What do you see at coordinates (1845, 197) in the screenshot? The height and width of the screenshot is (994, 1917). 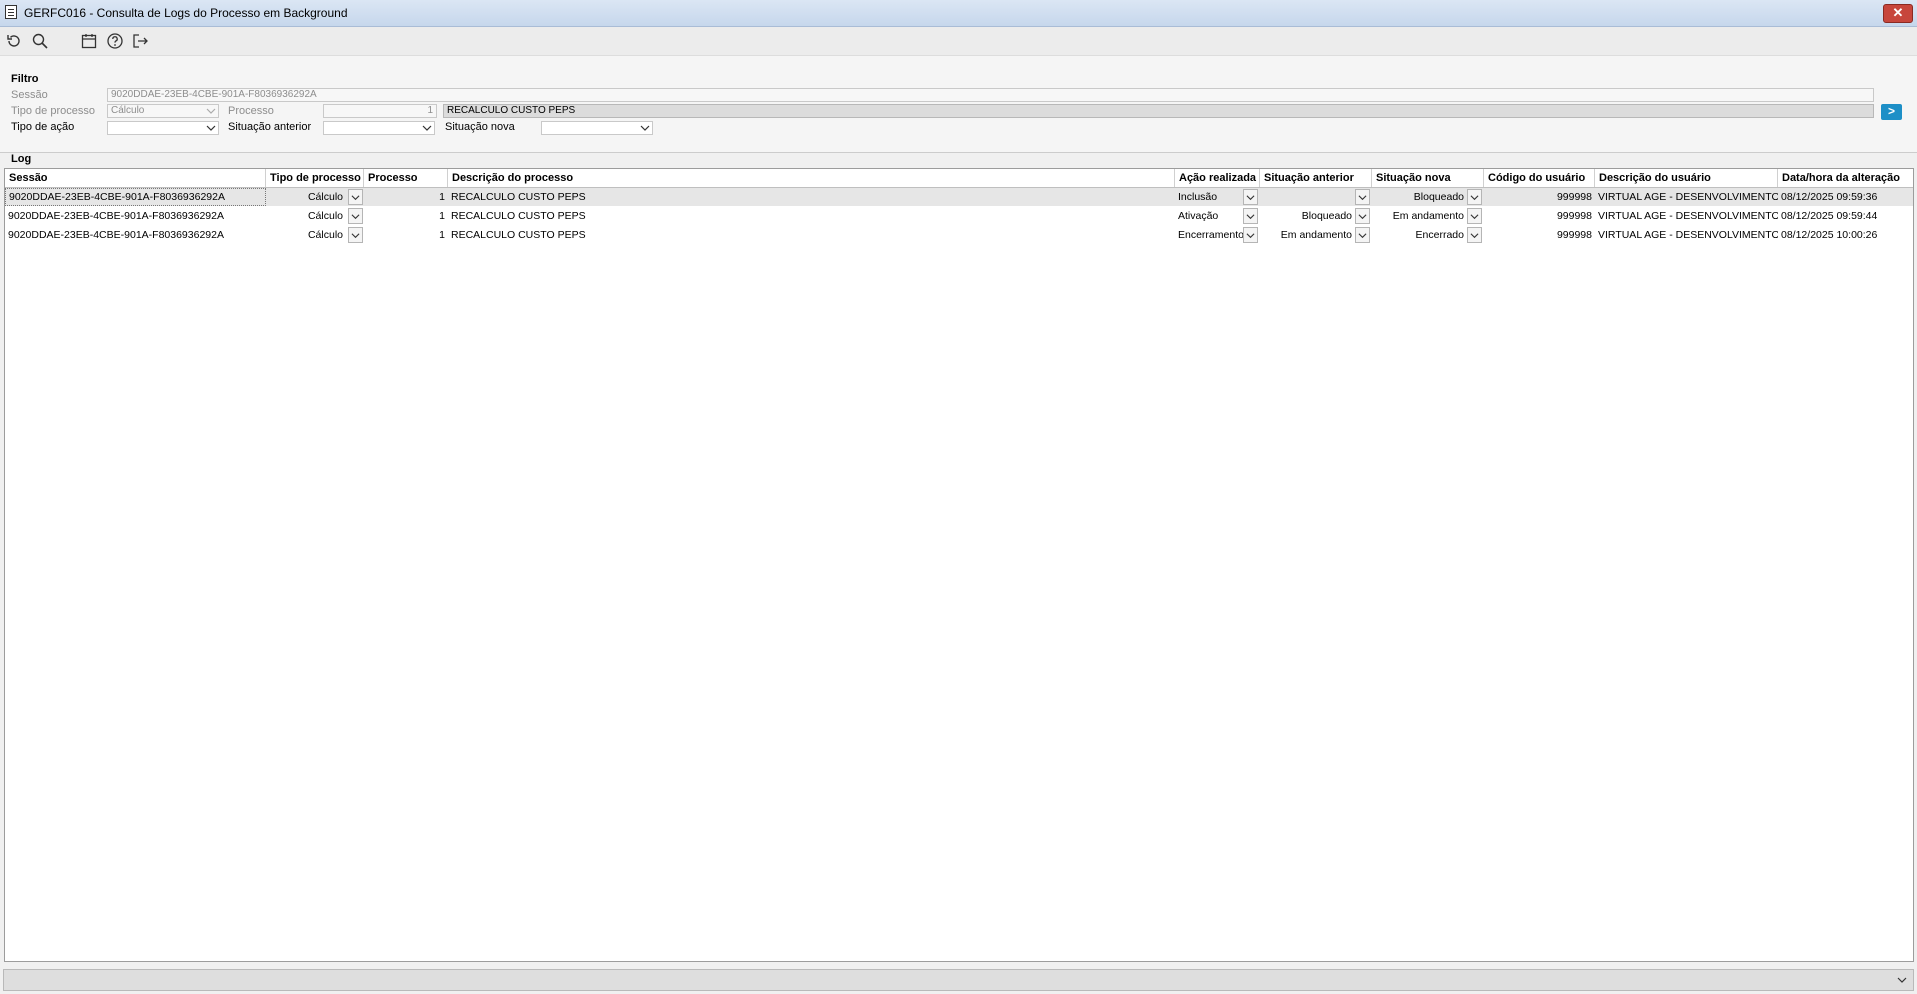 I see `cell-data-hora: 08/12/2025 09:59:36` at bounding box center [1845, 197].